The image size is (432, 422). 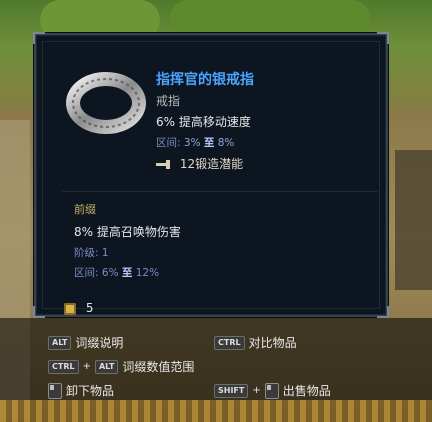 I want to click on hint-compare-text: 对比物品, so click(x=272, y=343).